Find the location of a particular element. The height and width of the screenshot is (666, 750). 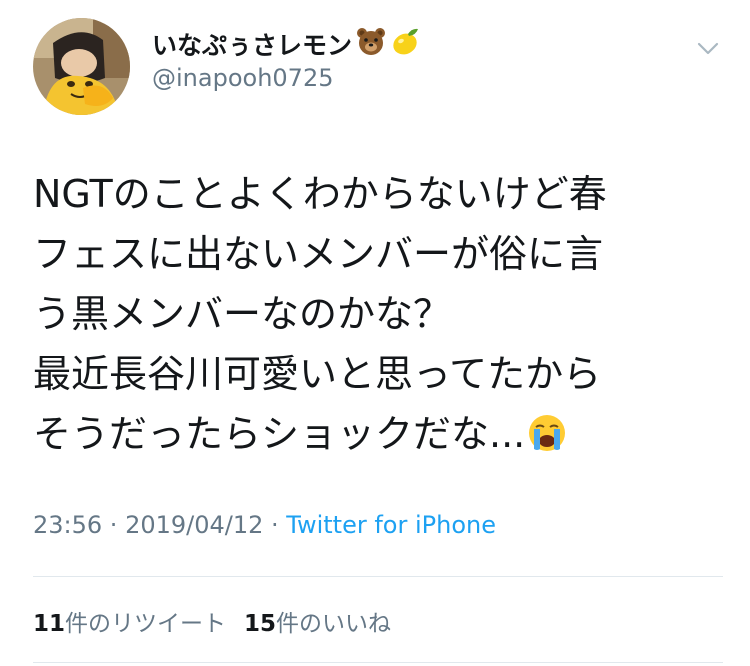

engagement-counts: 11件のリツイート 15件のいいね is located at coordinates (212, 621).